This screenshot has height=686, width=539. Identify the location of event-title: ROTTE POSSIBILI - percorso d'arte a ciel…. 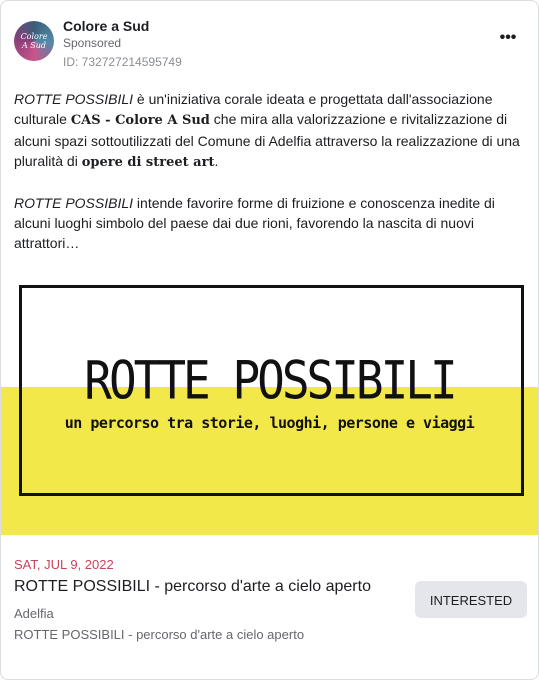
(192, 587).